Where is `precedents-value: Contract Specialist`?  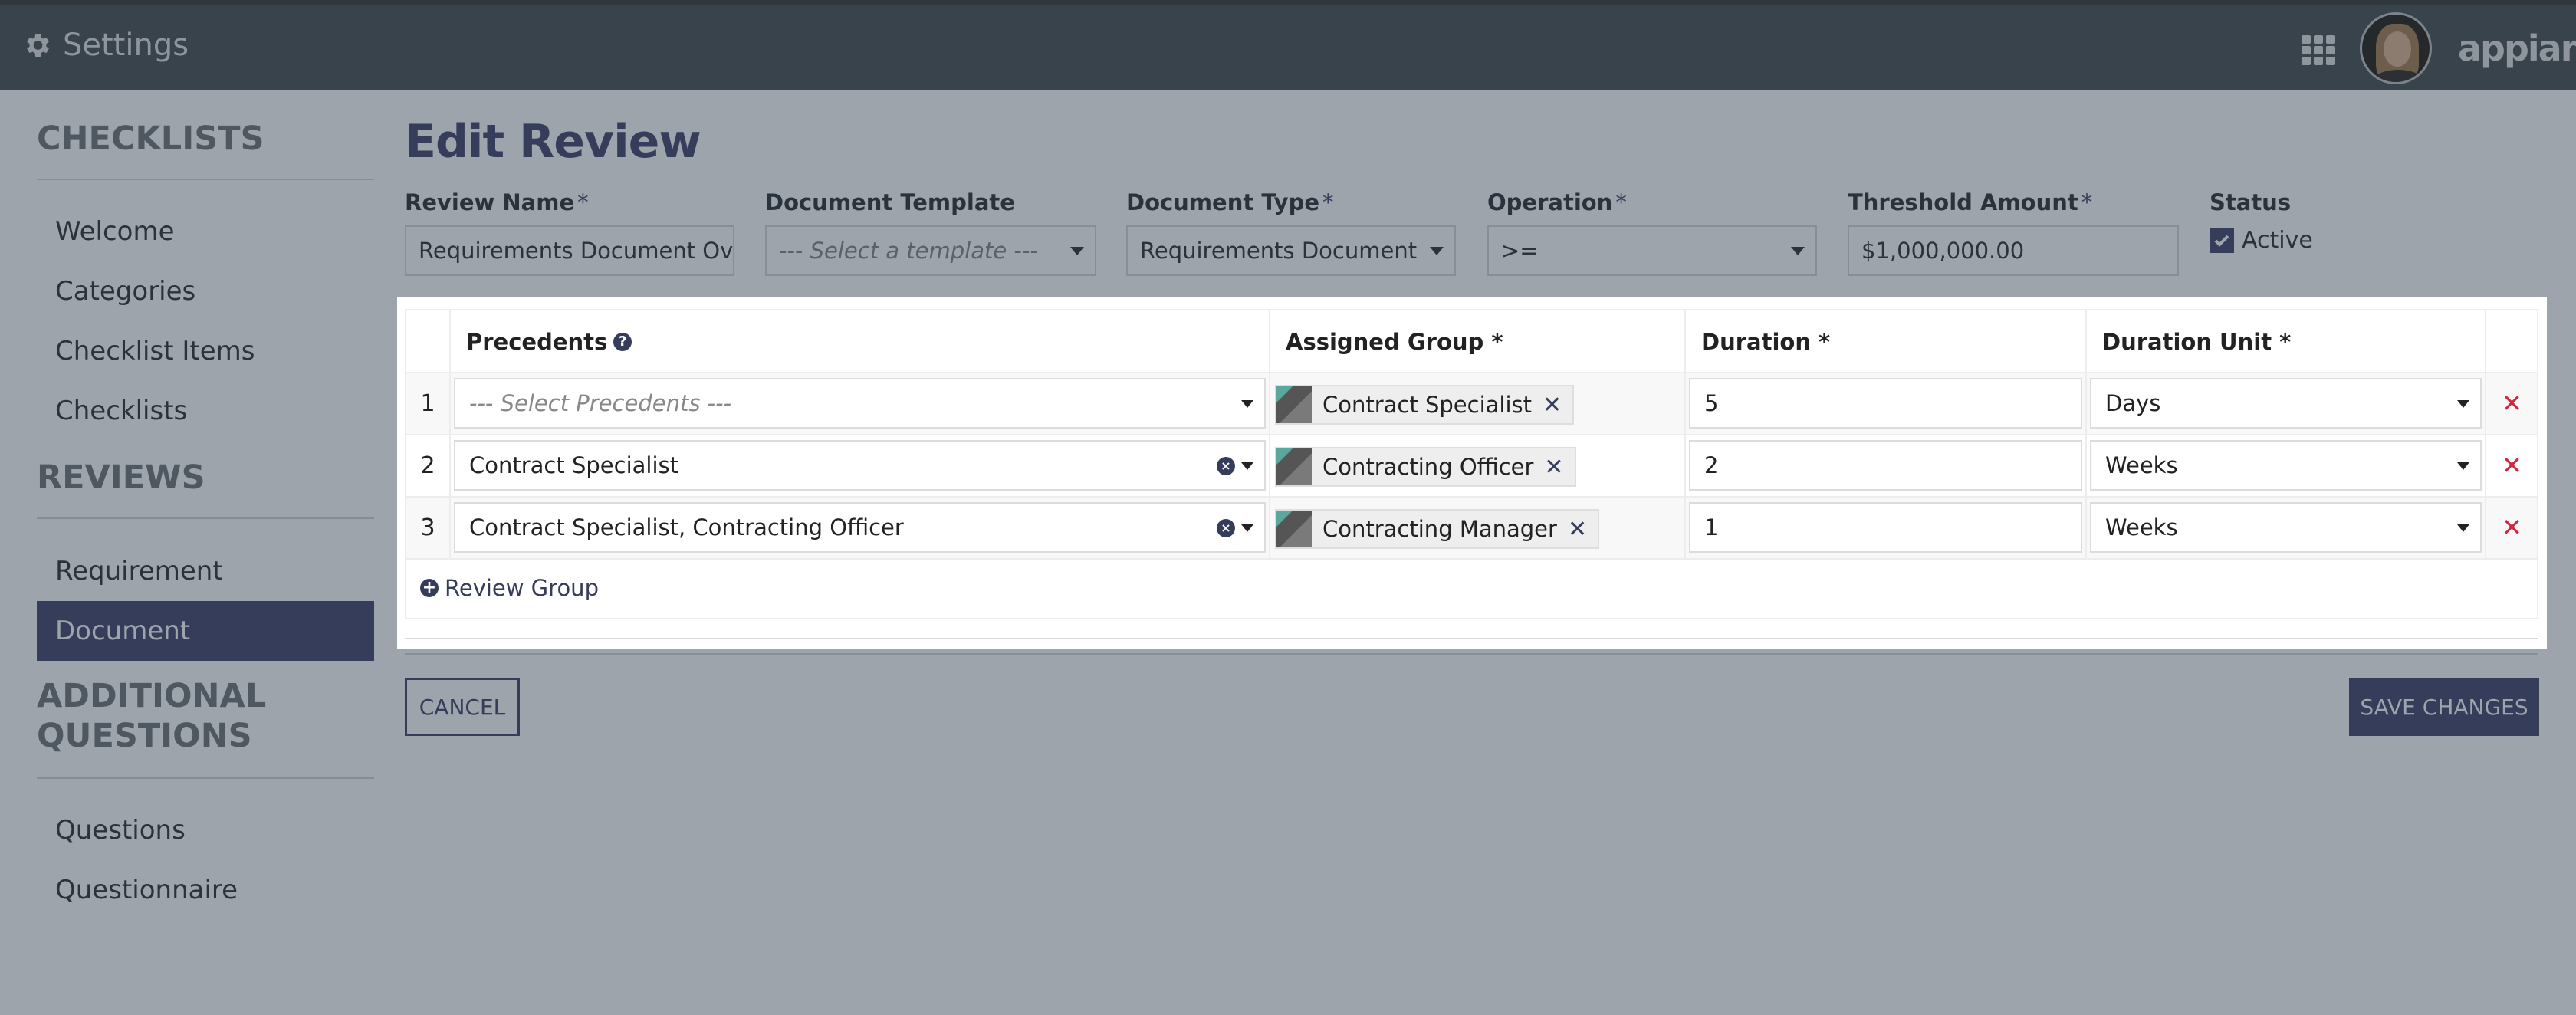
precedents-value: Contract Specialist is located at coordinates (574, 465).